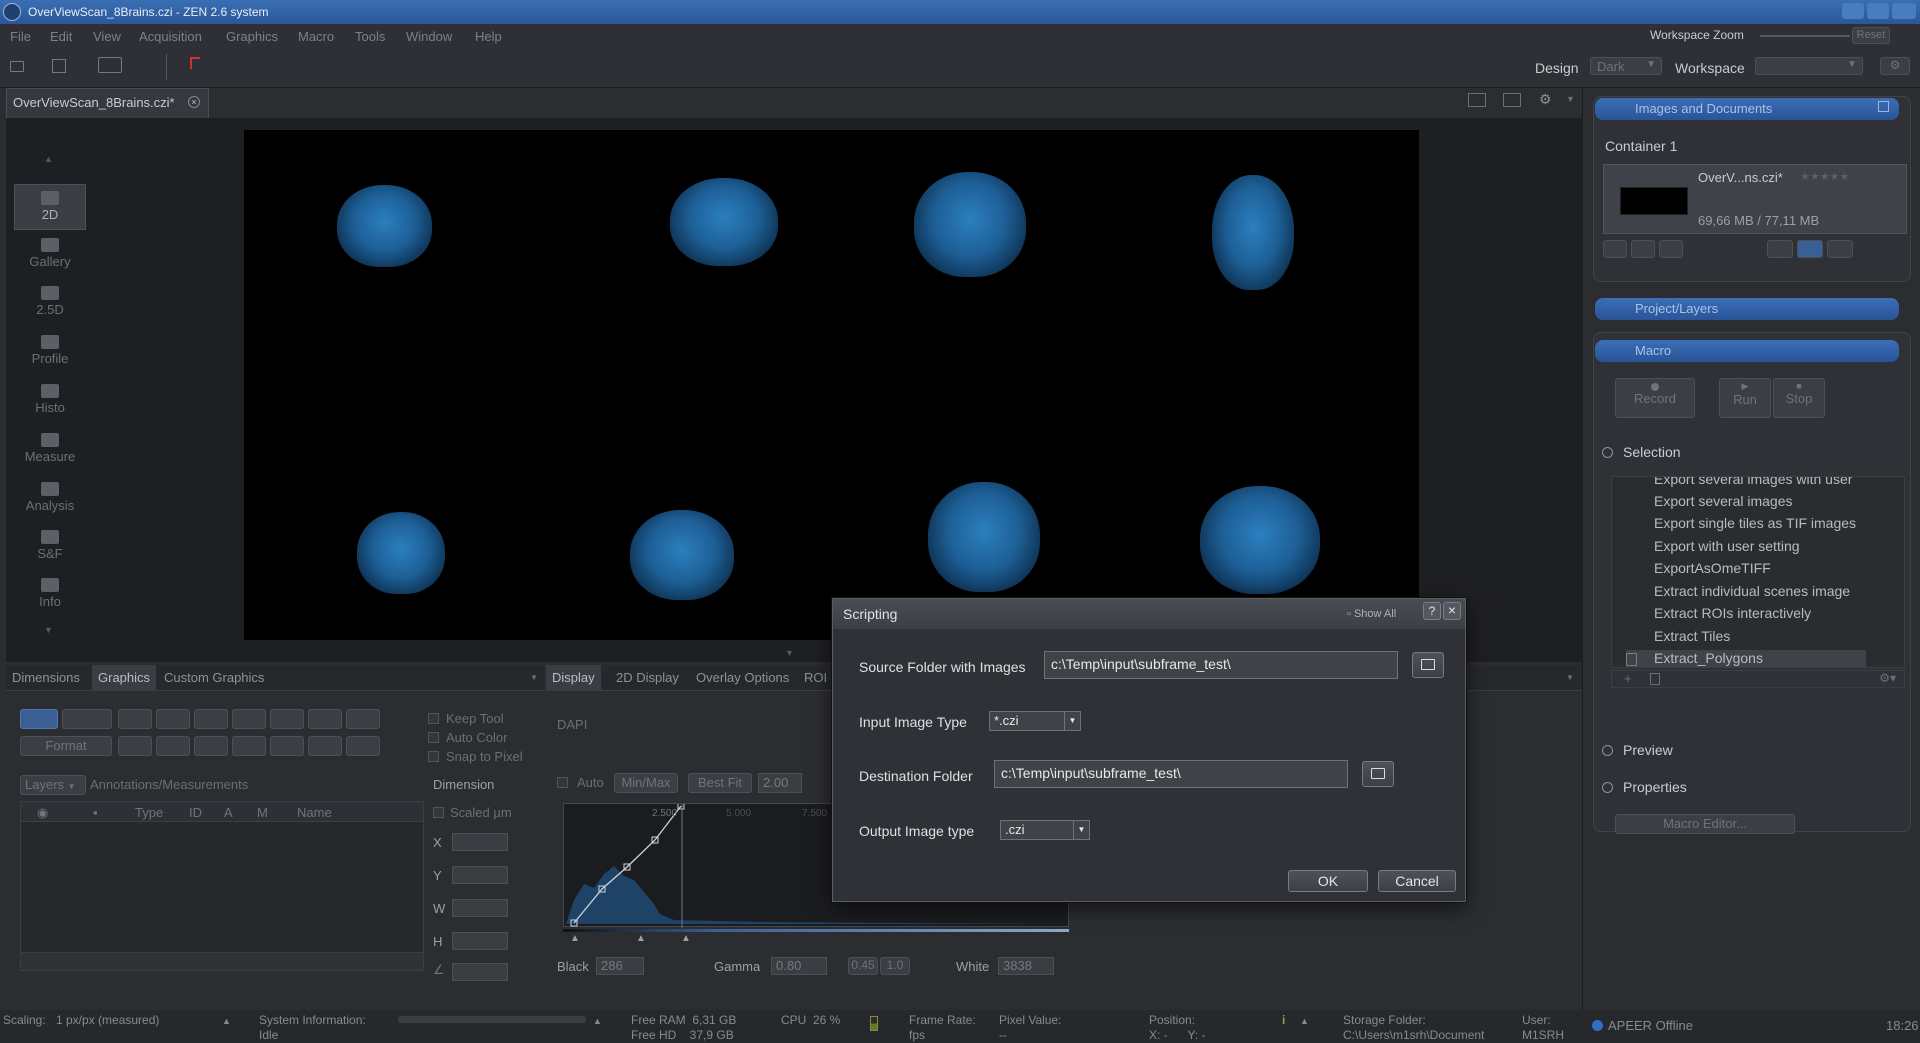 The height and width of the screenshot is (1043, 1920). What do you see at coordinates (1477, 100) in the screenshot?
I see `grid-view-icon` at bounding box center [1477, 100].